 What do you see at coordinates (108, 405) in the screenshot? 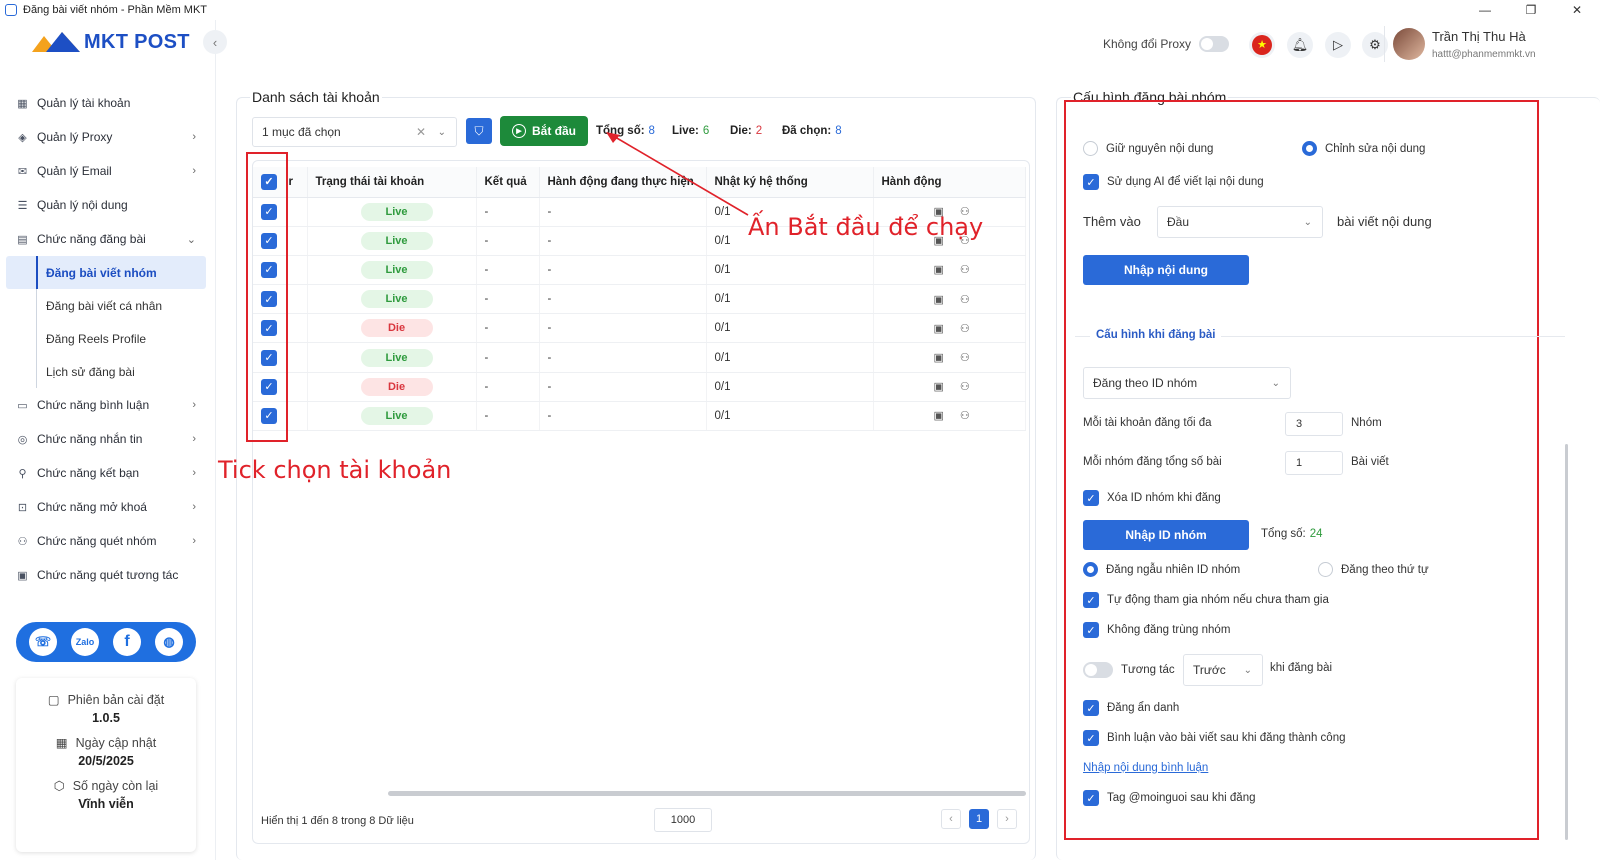
I see `sidebar-item-sidebar-items2-0: ▭ Chức năng bình luận ›` at bounding box center [108, 405].